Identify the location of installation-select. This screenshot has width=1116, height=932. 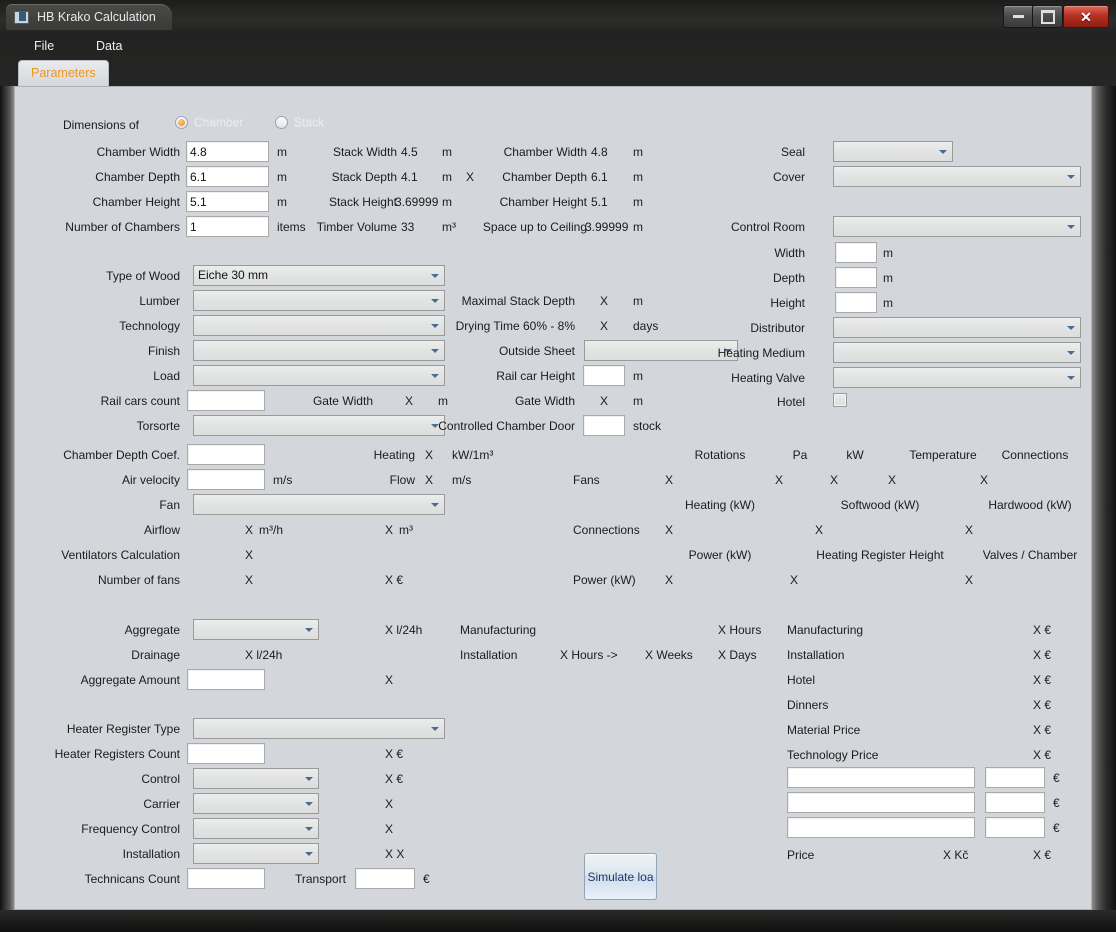
(256, 853).